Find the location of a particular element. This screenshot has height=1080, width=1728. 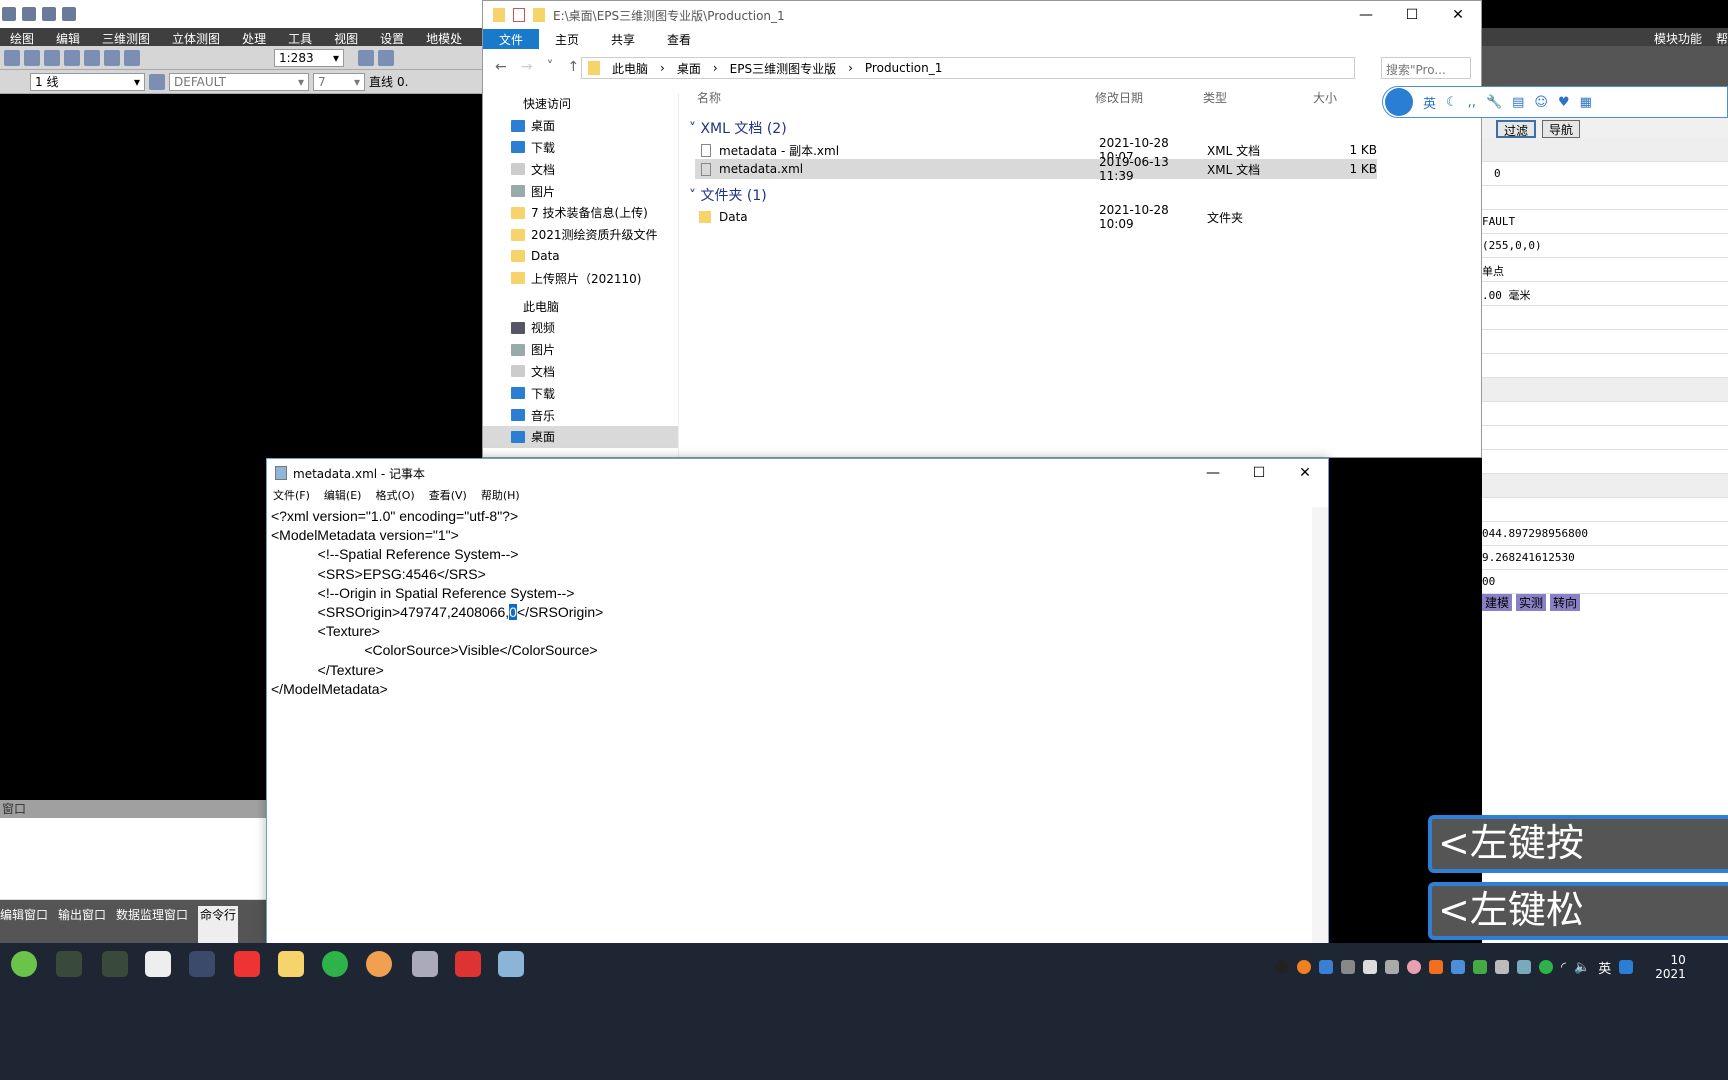

signal-icon is located at coordinates (1458, 967).